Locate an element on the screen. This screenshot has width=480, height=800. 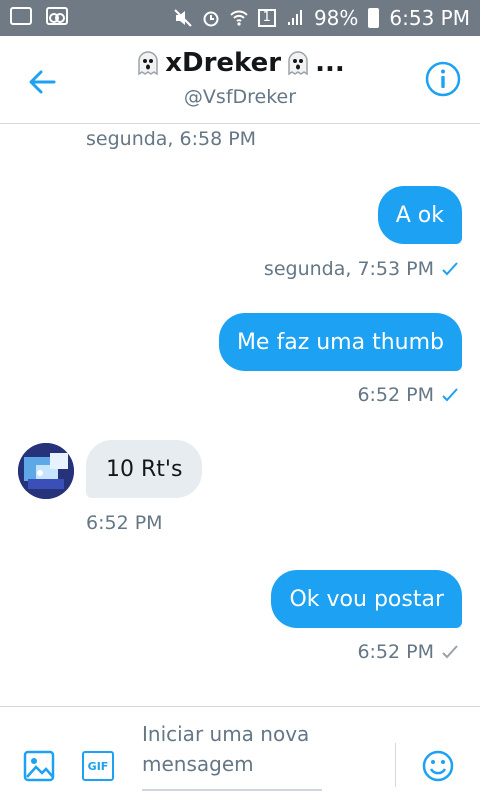
conversation-header: xDreker ... @VsfDreker is located at coordinates (240, 80).